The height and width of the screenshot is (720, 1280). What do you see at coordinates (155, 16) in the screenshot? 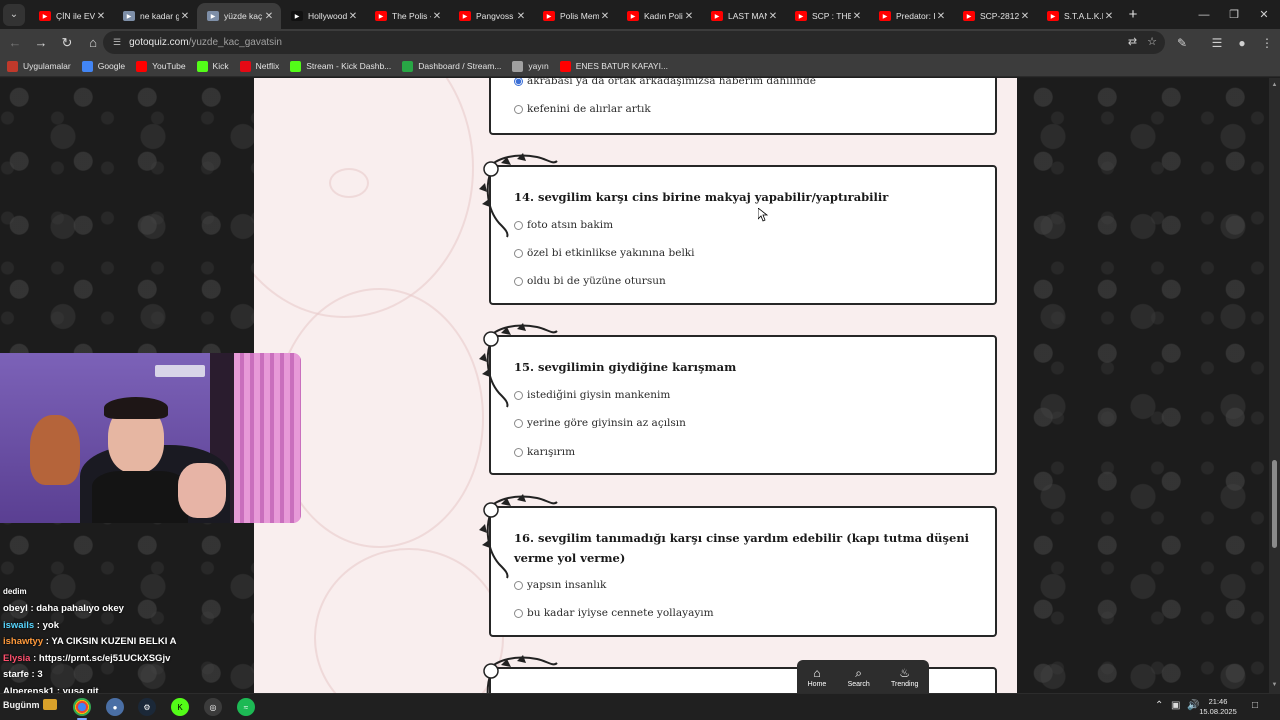
I see `browser-tab: ▶ ne kadar g ✕` at bounding box center [155, 16].